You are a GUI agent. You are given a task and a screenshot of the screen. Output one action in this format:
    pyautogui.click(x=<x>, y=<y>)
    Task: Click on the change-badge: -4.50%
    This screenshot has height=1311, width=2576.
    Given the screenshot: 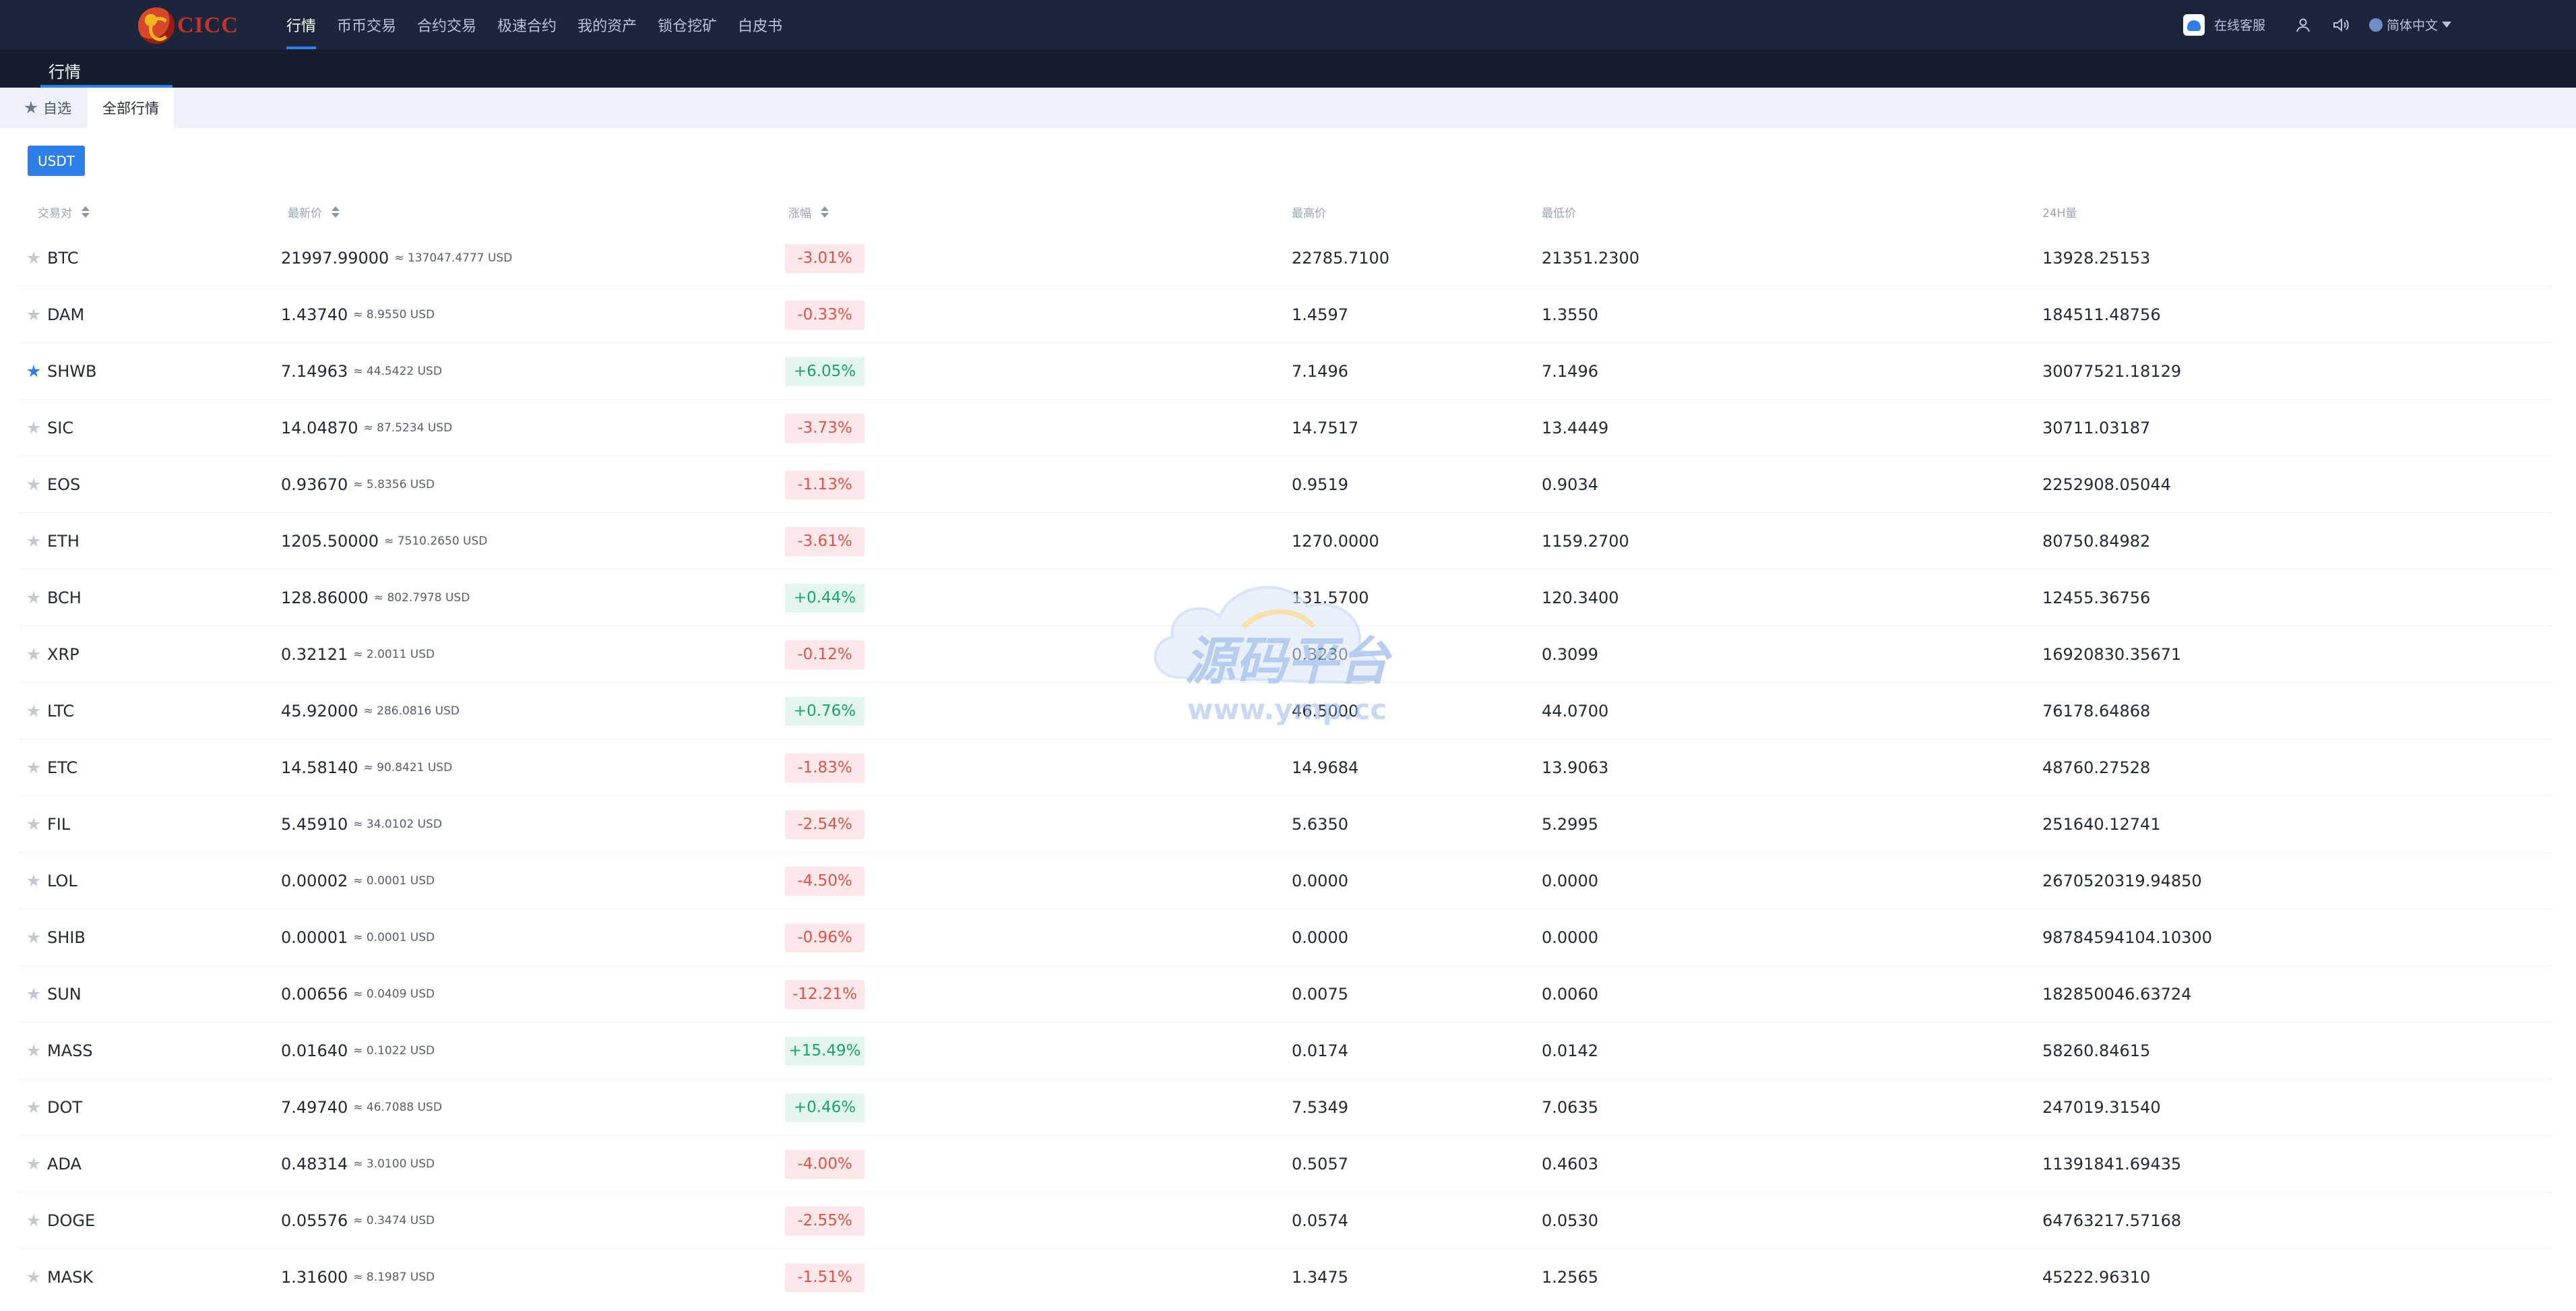 What is the action you would take?
    pyautogui.click(x=825, y=881)
    